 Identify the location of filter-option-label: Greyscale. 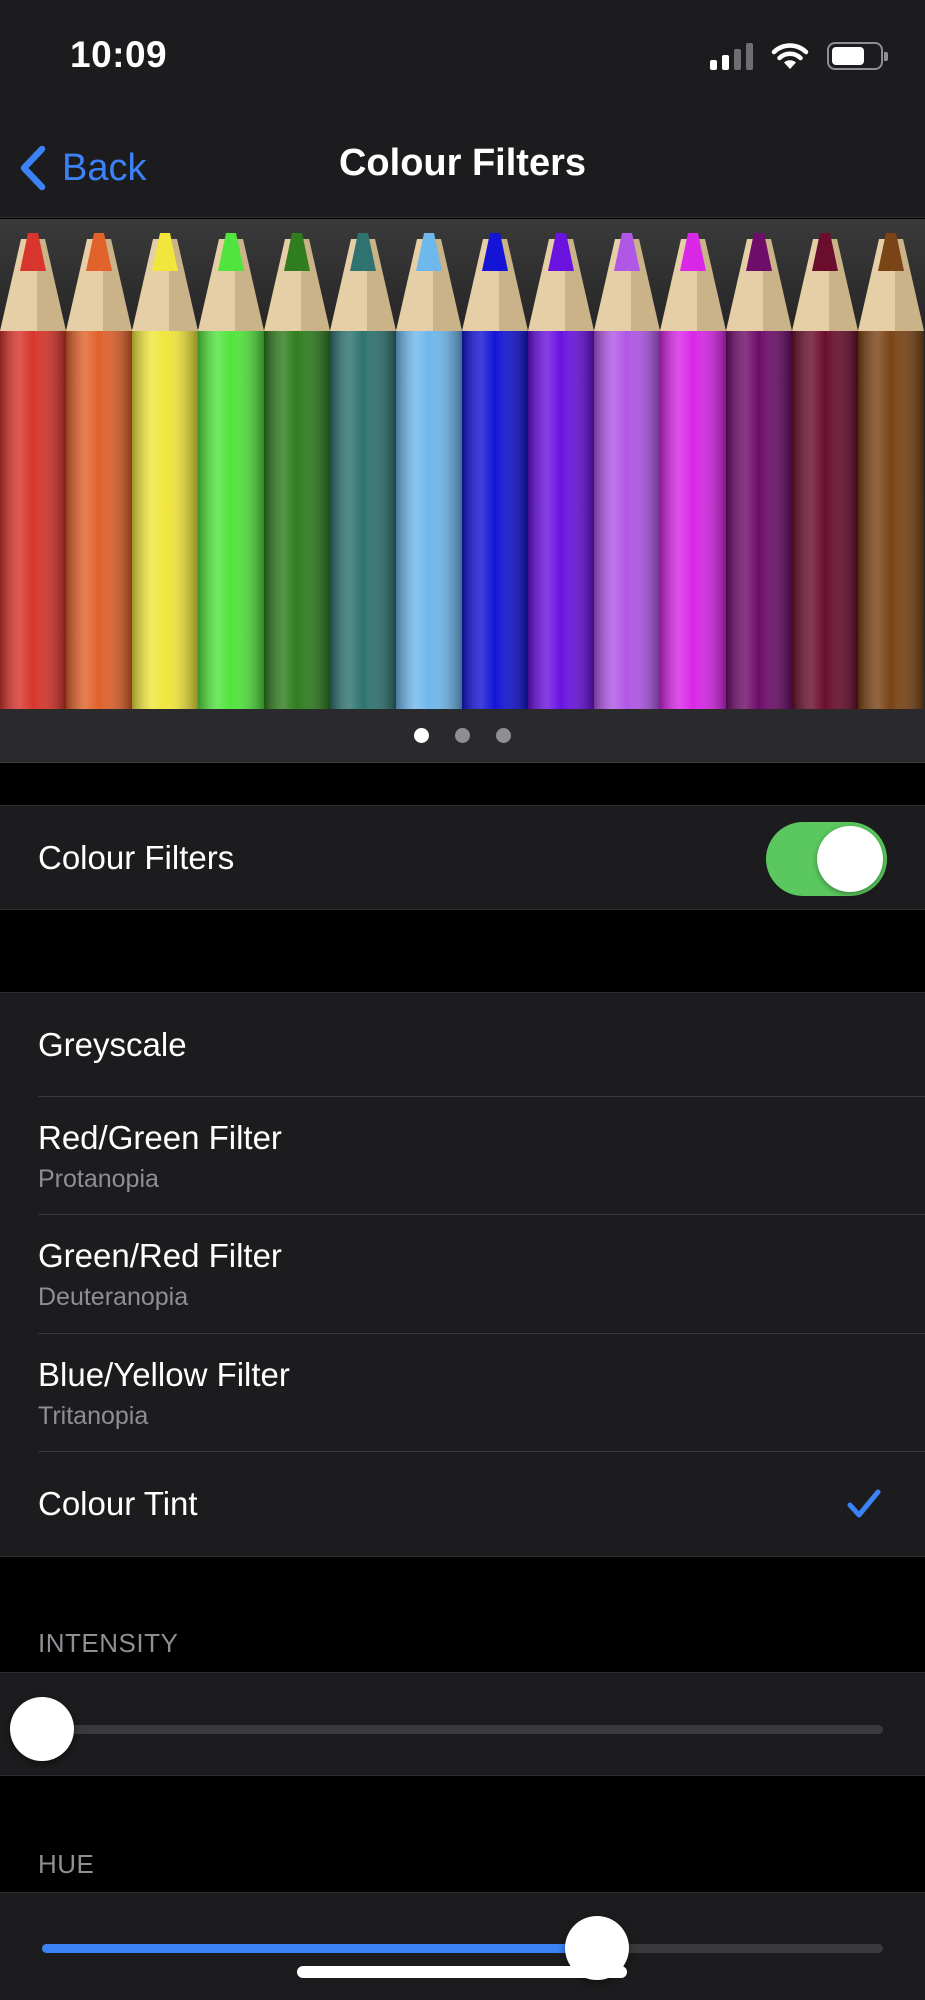
(112, 1044).